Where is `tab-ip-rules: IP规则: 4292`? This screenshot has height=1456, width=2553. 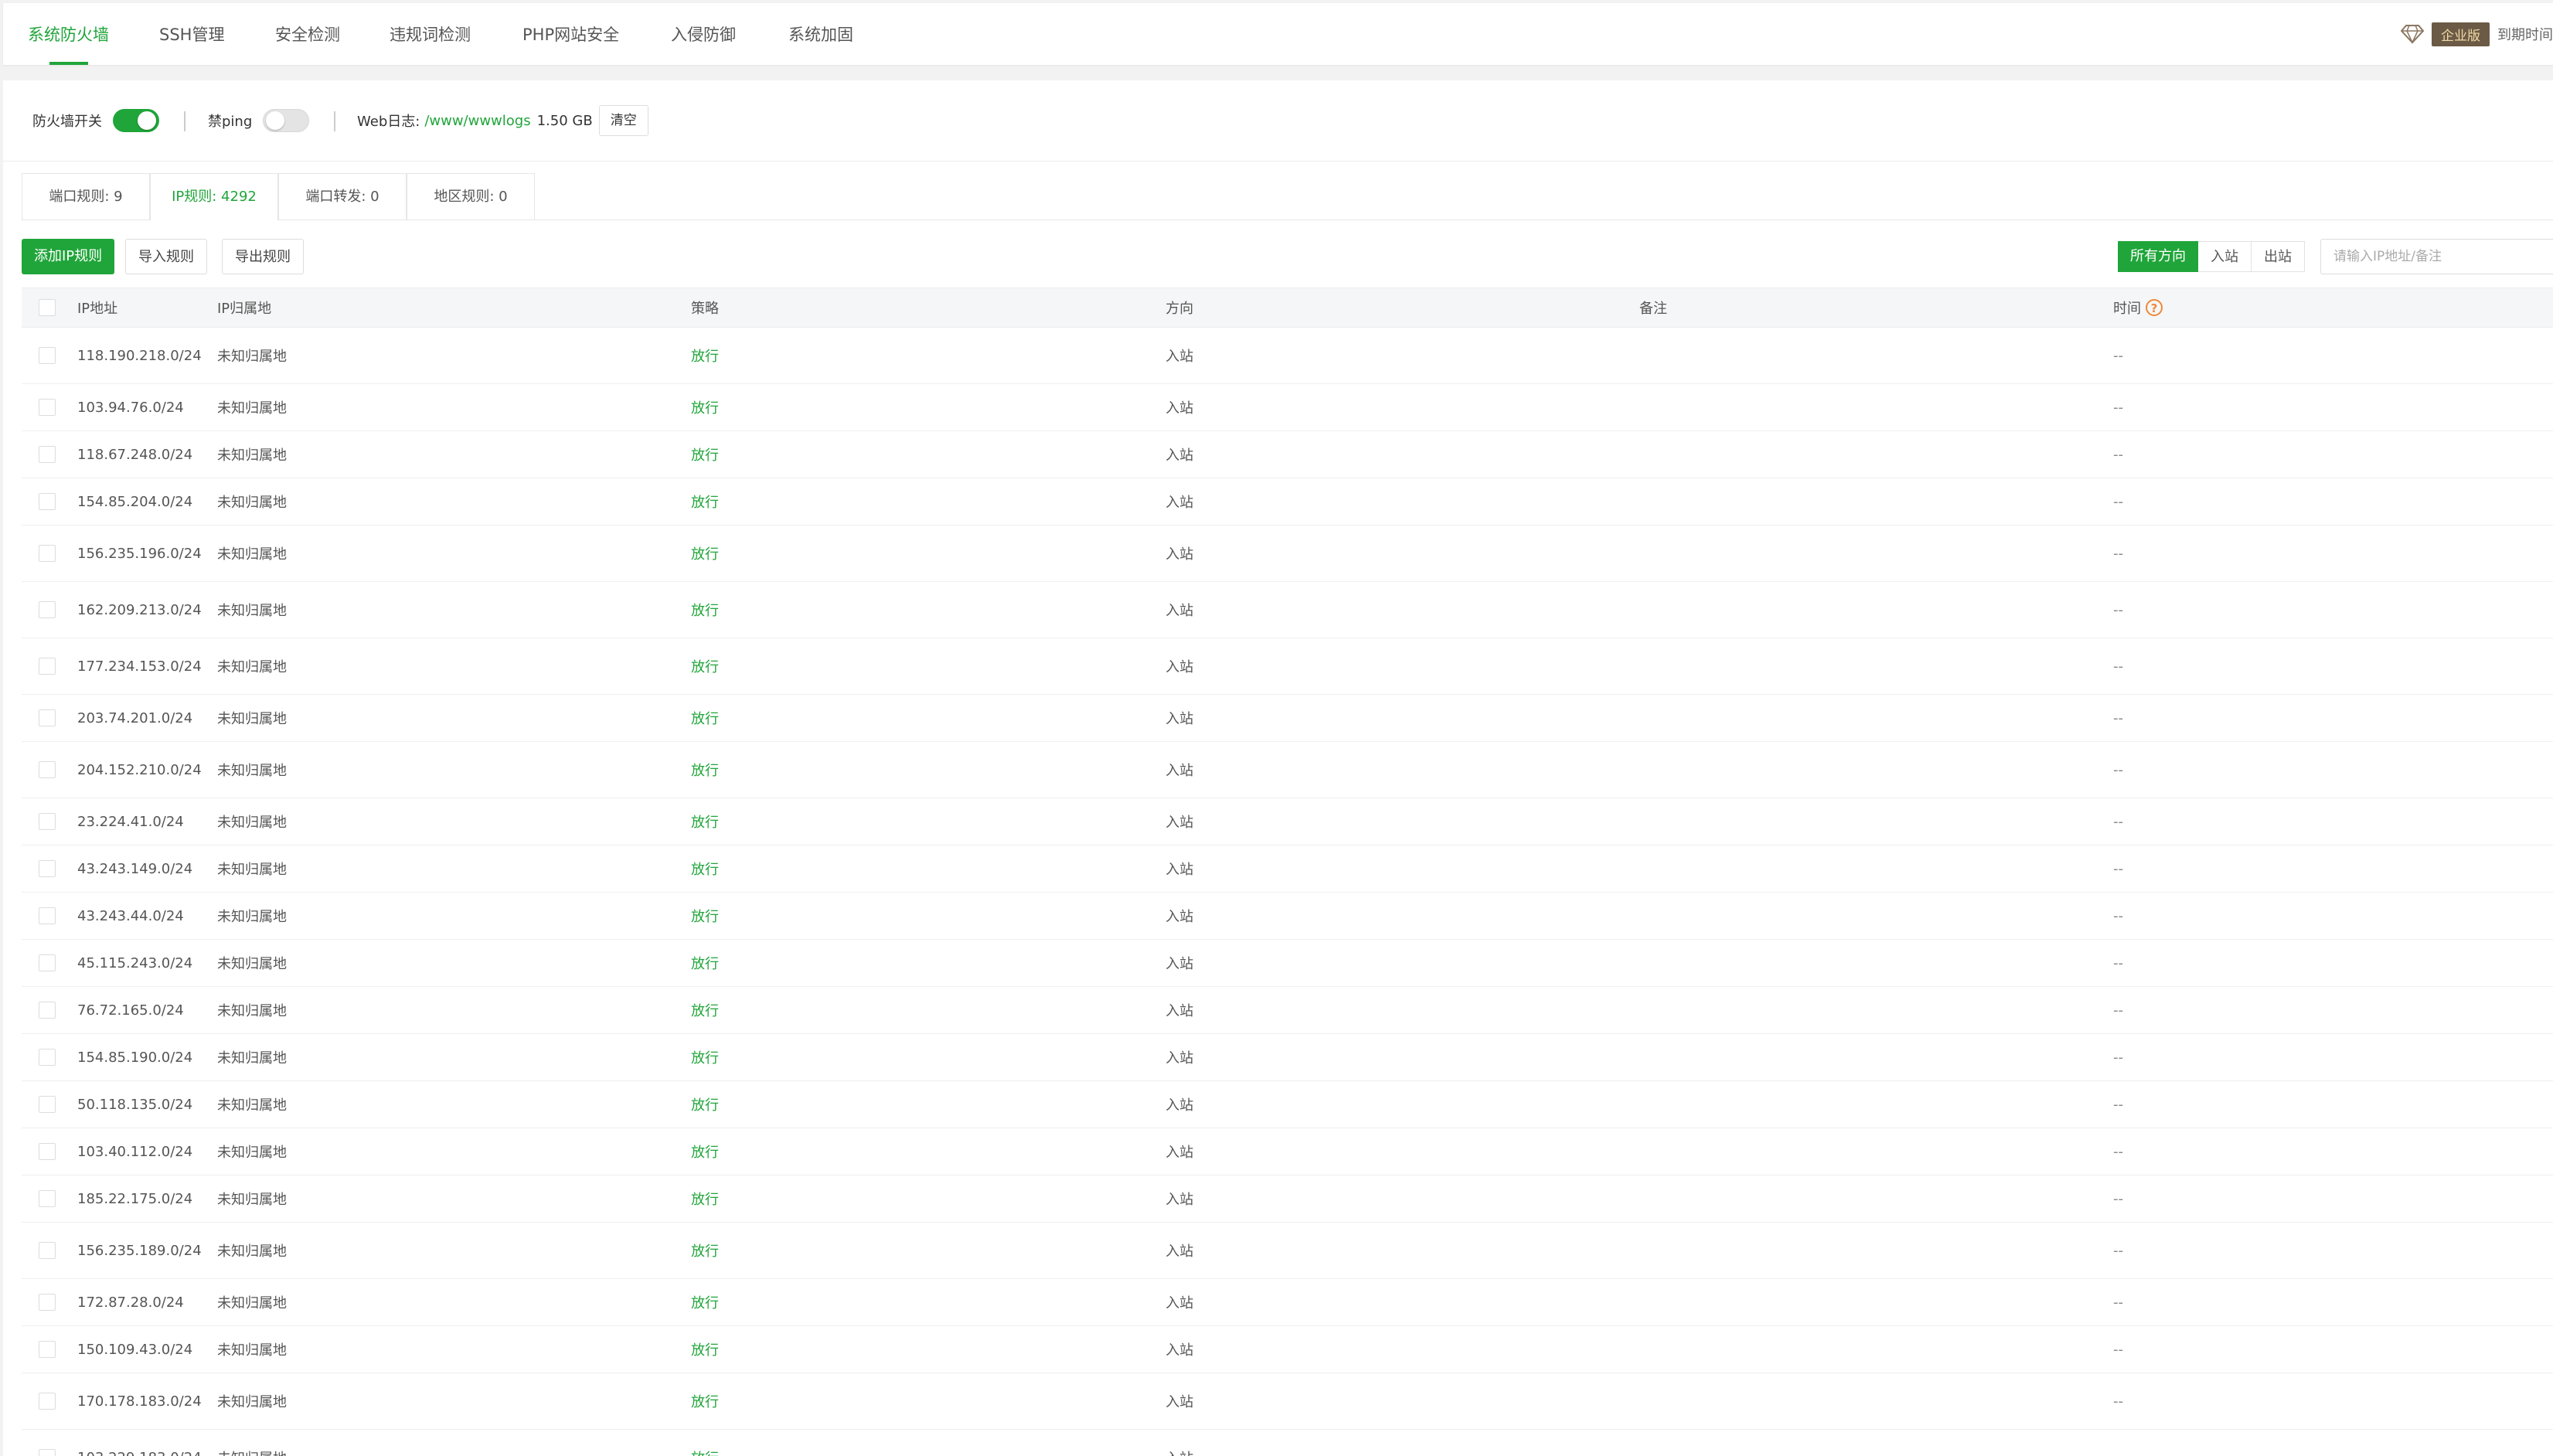
tab-ip-rules: IP规则: 4292 is located at coordinates (214, 197).